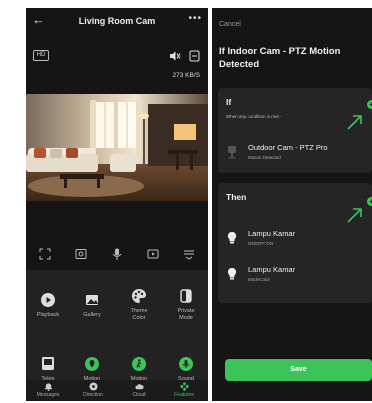 The height and width of the screenshot is (403, 372). What do you see at coordinates (92, 305) in the screenshot?
I see `feature-gallery: Gallery` at bounding box center [92, 305].